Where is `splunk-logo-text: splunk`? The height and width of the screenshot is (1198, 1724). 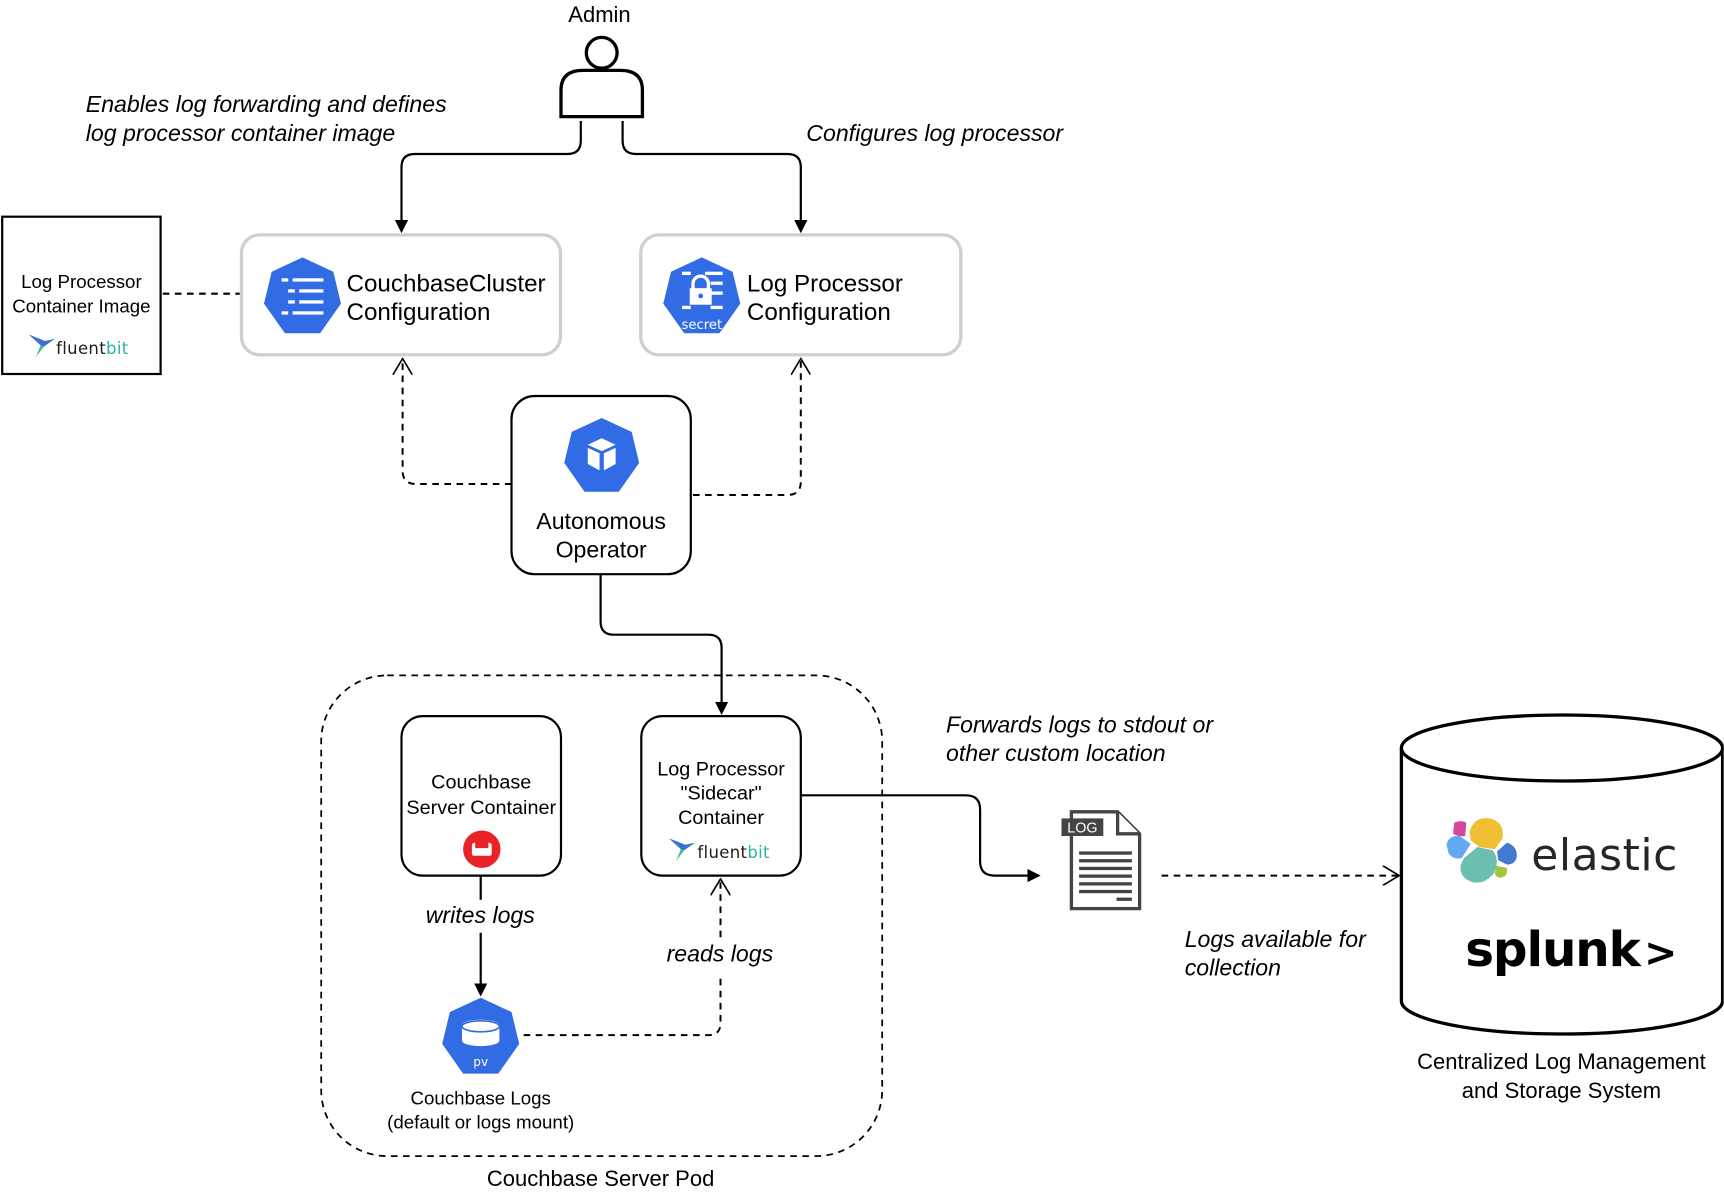
splunk-logo-text: splunk is located at coordinates (1553, 949).